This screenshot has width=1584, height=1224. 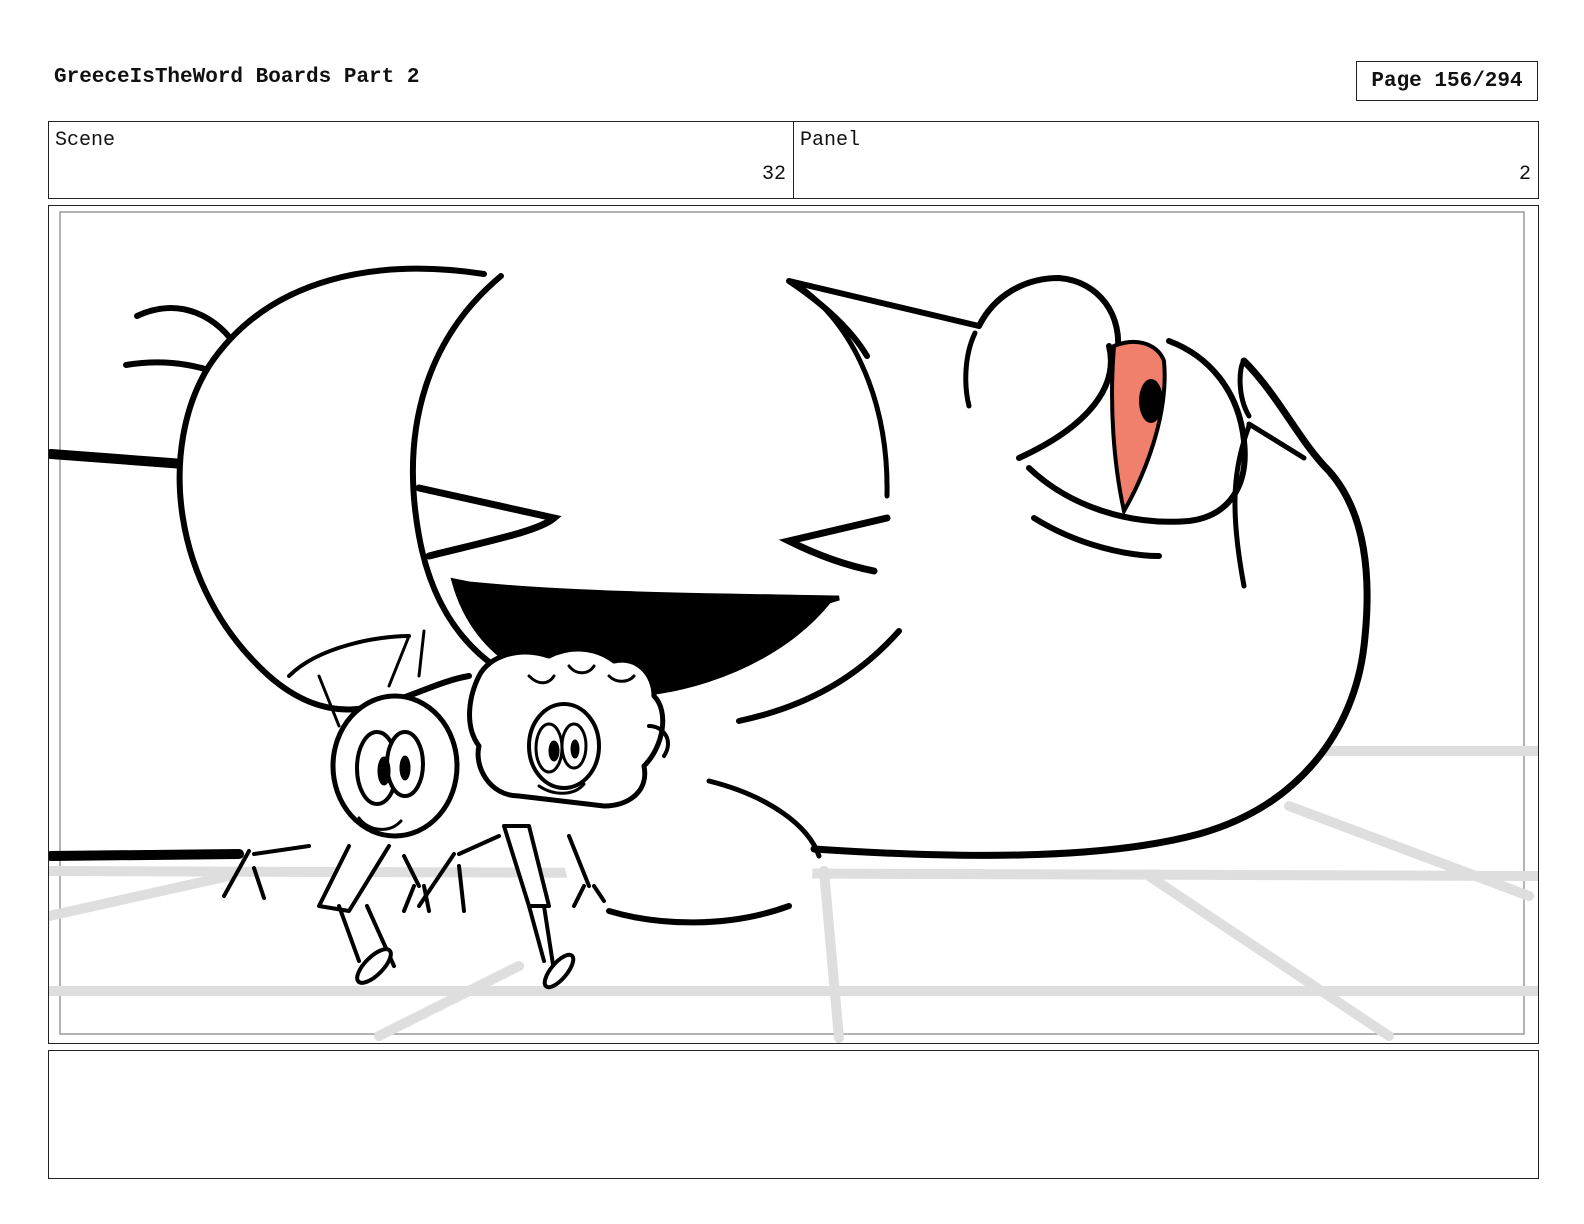 I want to click on panel-cell: Panel 2, so click(x=1165, y=160).